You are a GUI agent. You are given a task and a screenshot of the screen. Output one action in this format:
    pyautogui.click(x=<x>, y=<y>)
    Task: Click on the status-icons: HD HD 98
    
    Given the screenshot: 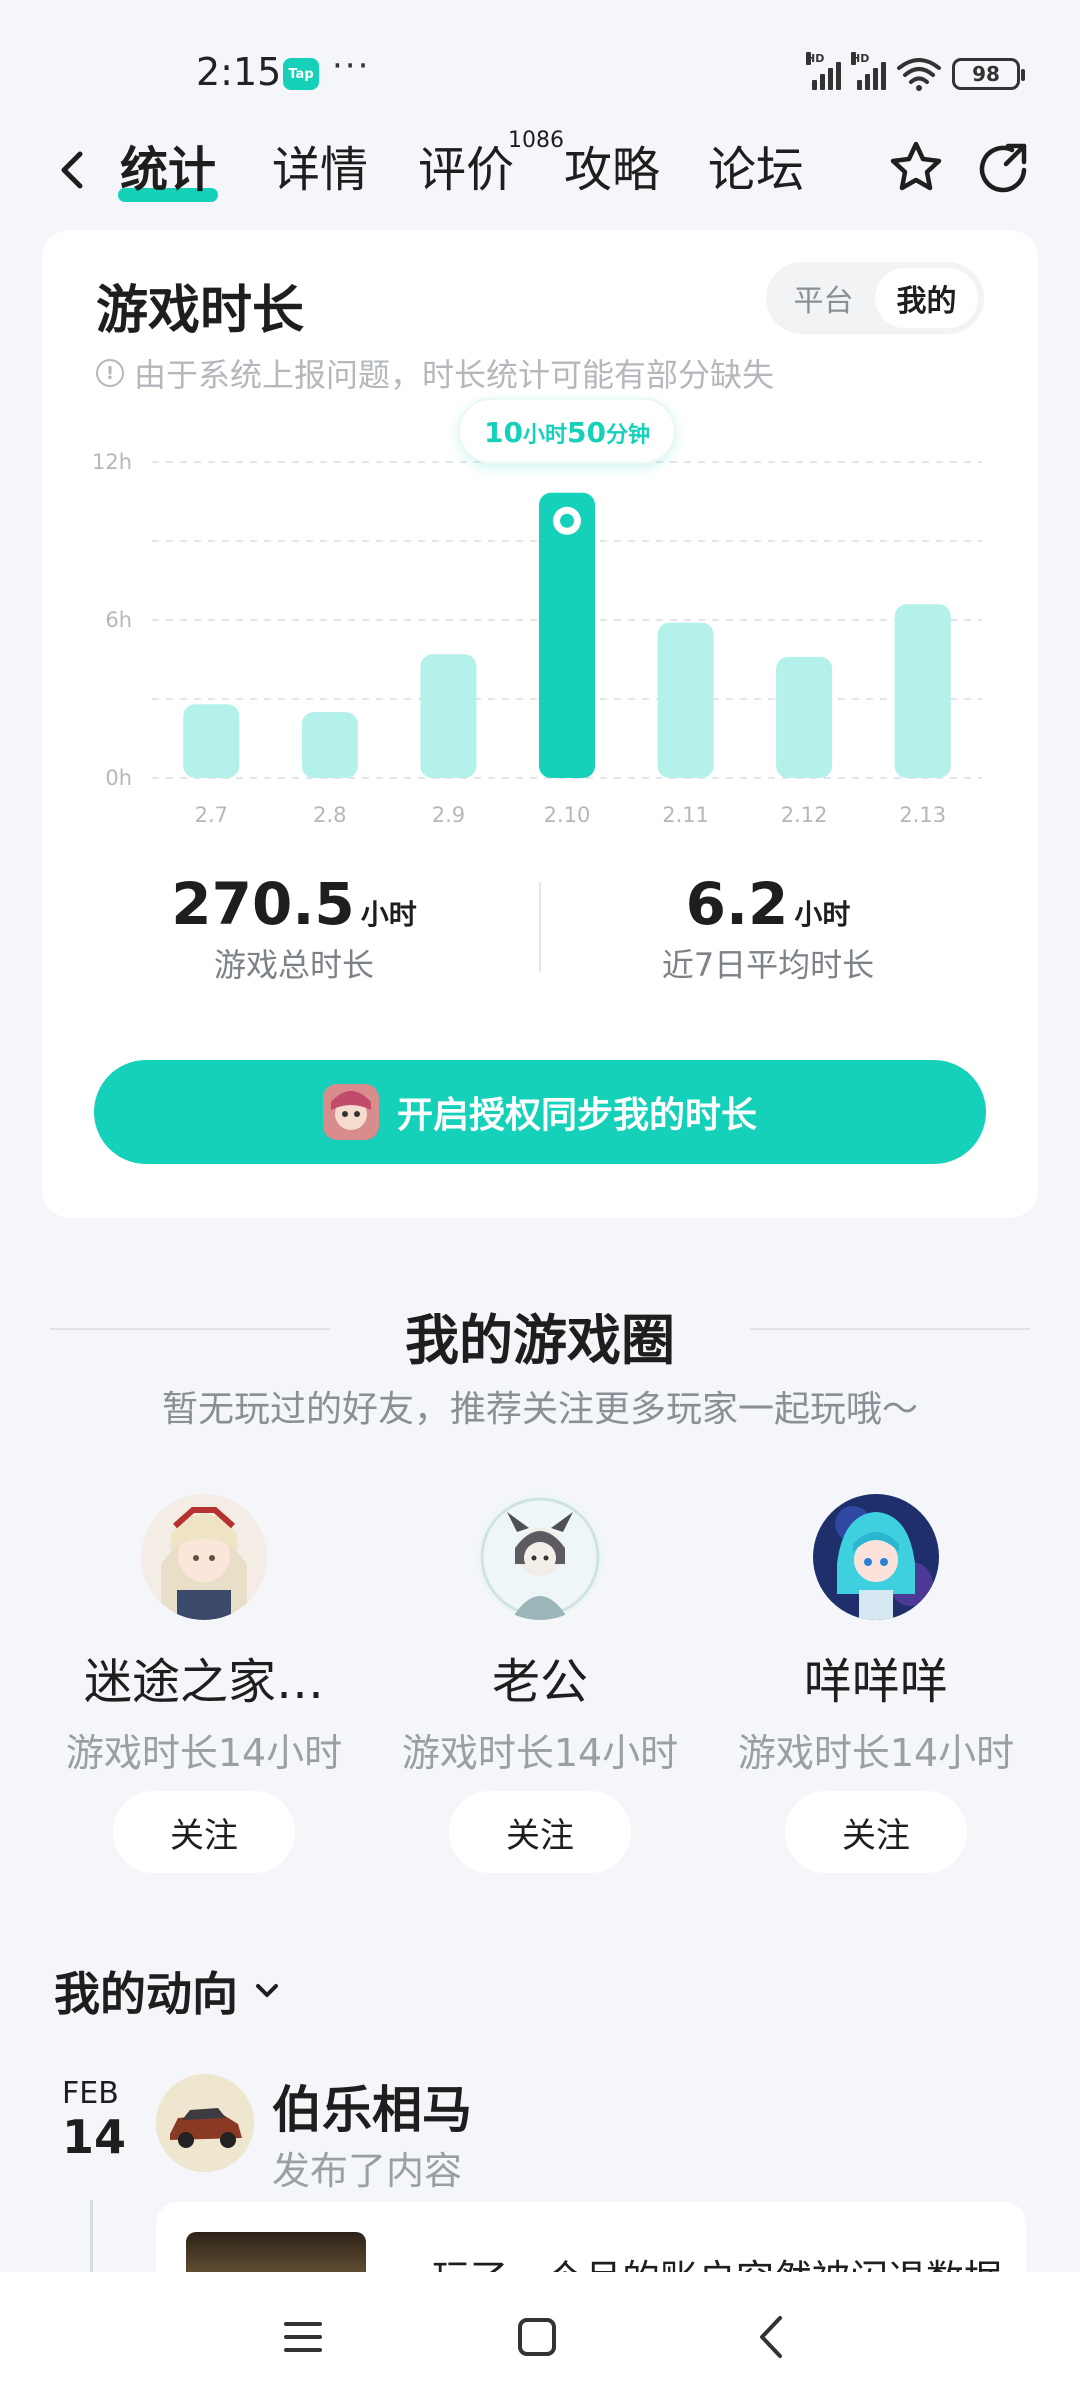 What is the action you would take?
    pyautogui.click(x=915, y=72)
    